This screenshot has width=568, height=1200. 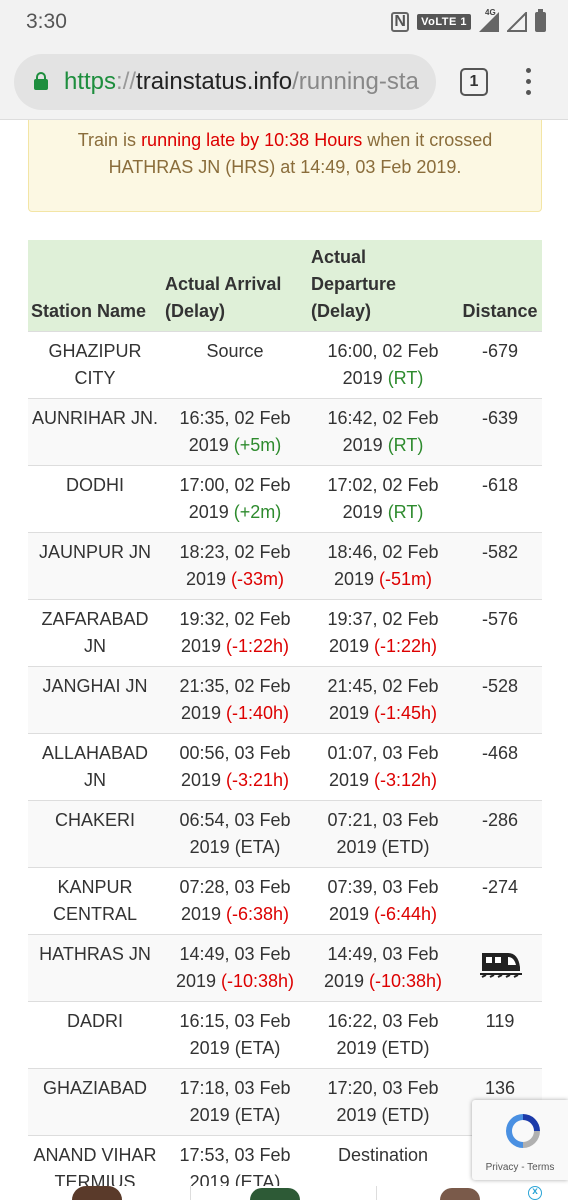 I want to click on station-name: JANGHAI JN, so click(x=95, y=700).